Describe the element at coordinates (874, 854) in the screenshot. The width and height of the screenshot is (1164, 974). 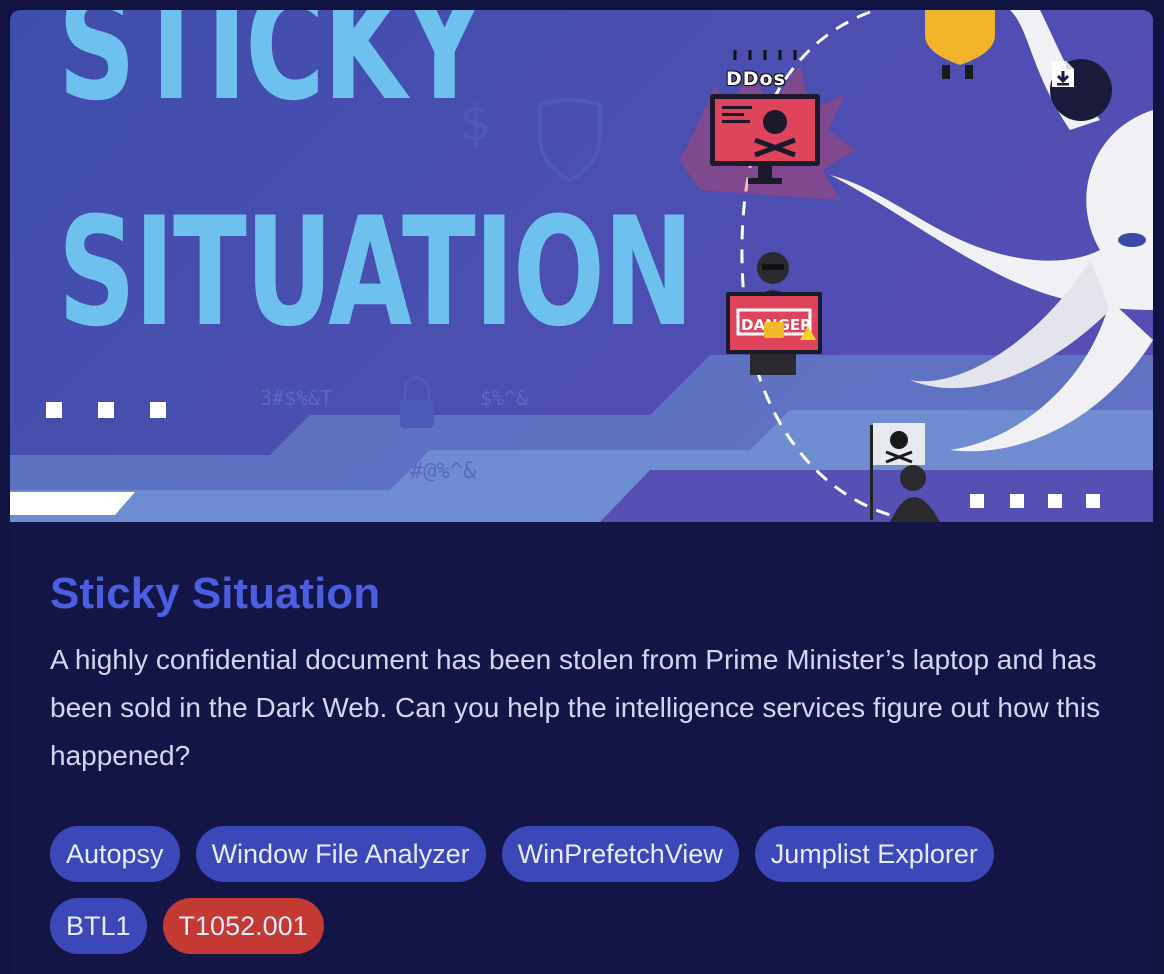
I see `tag-jumplist-explorer: Jumplist Explorer` at that location.